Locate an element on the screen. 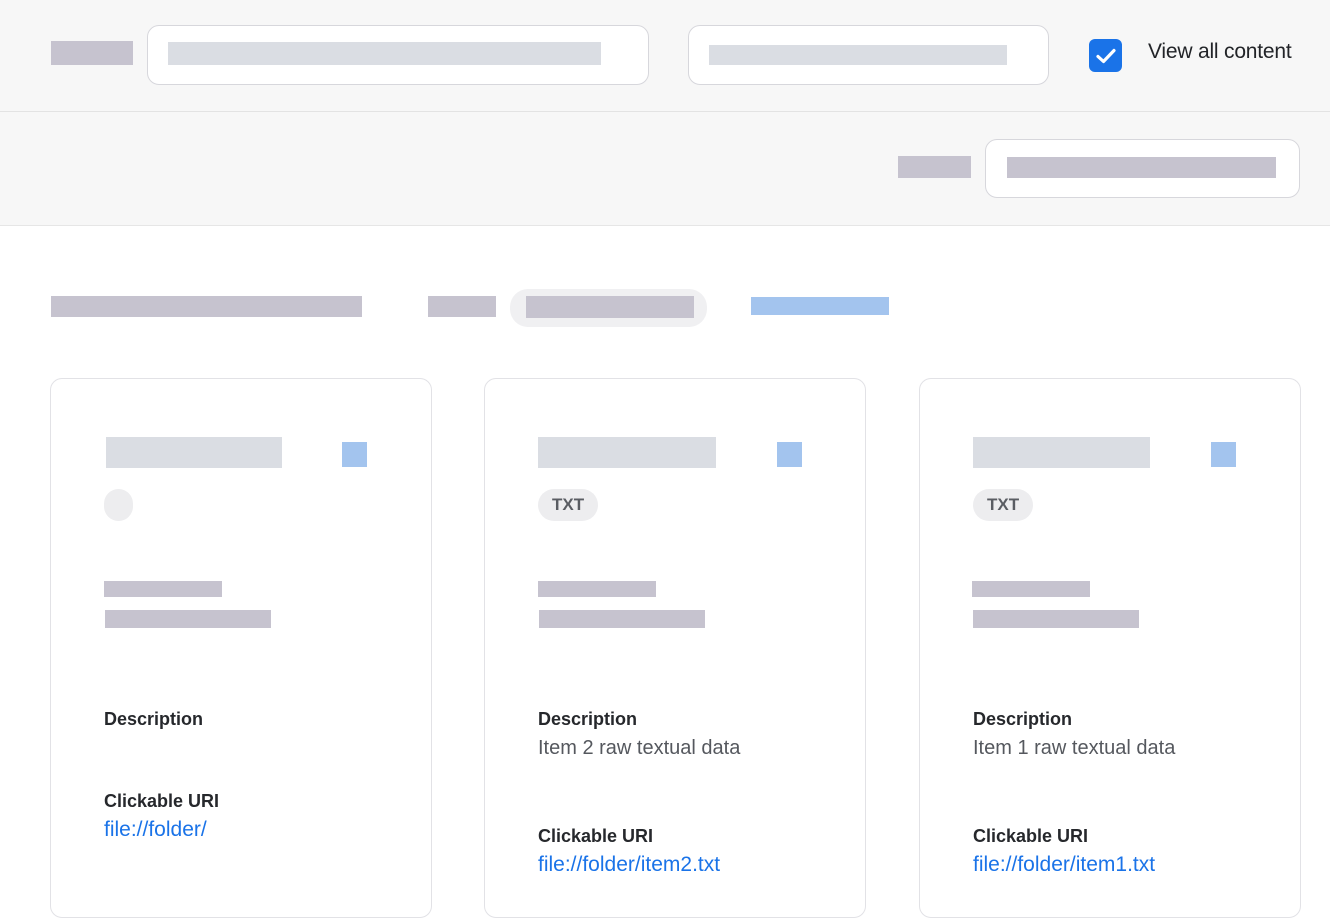  filter-input is located at coordinates (868, 55).